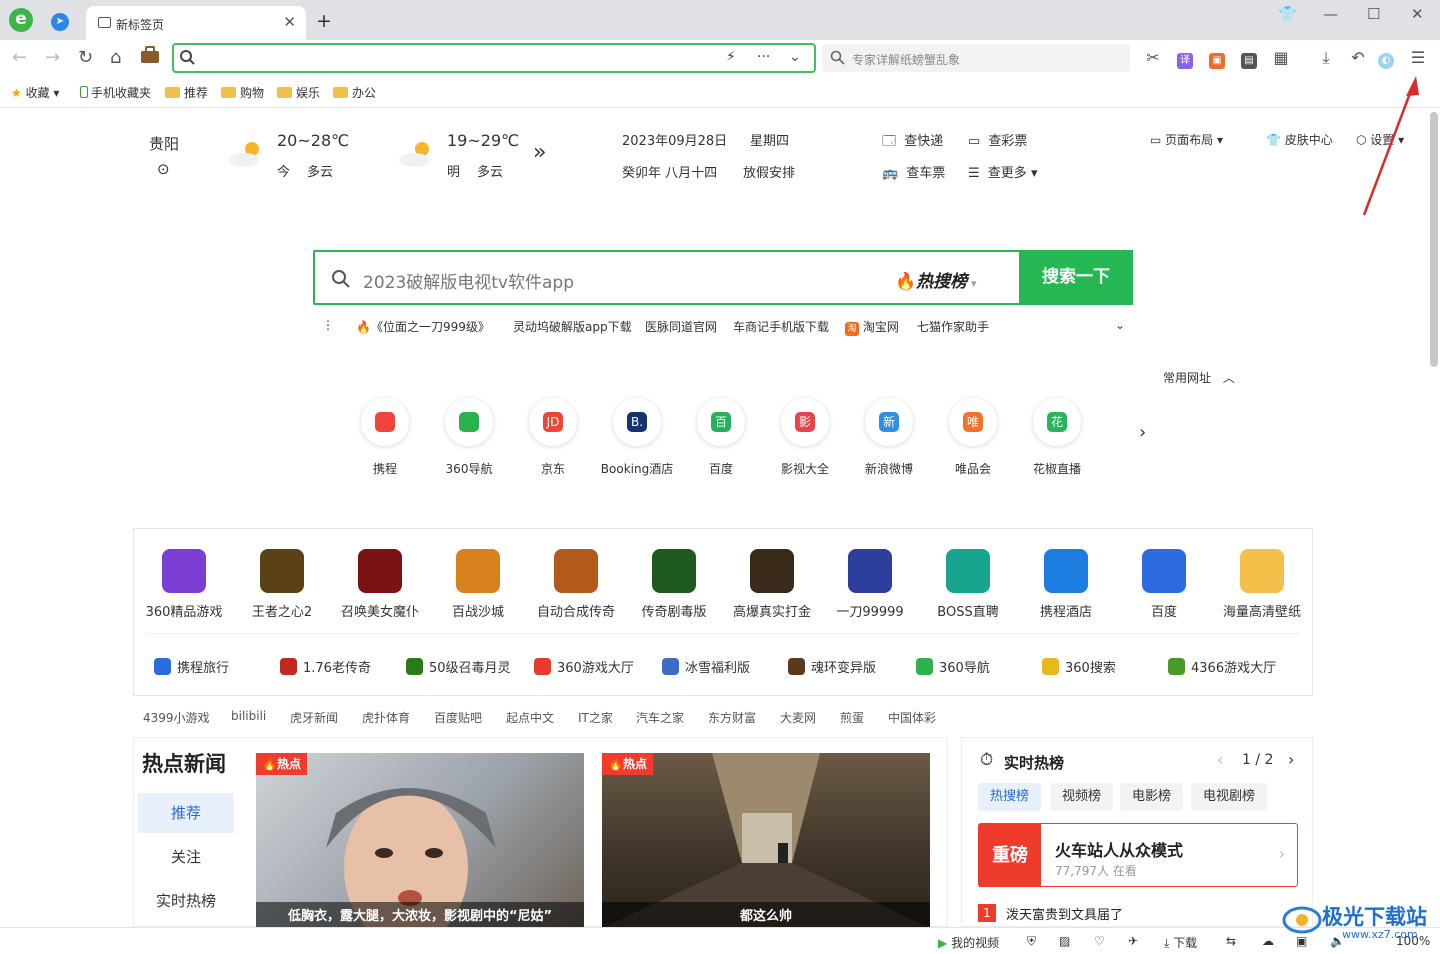  What do you see at coordinates (913, 171) in the screenshot?
I see `tool-train: 🚌 查车票` at bounding box center [913, 171].